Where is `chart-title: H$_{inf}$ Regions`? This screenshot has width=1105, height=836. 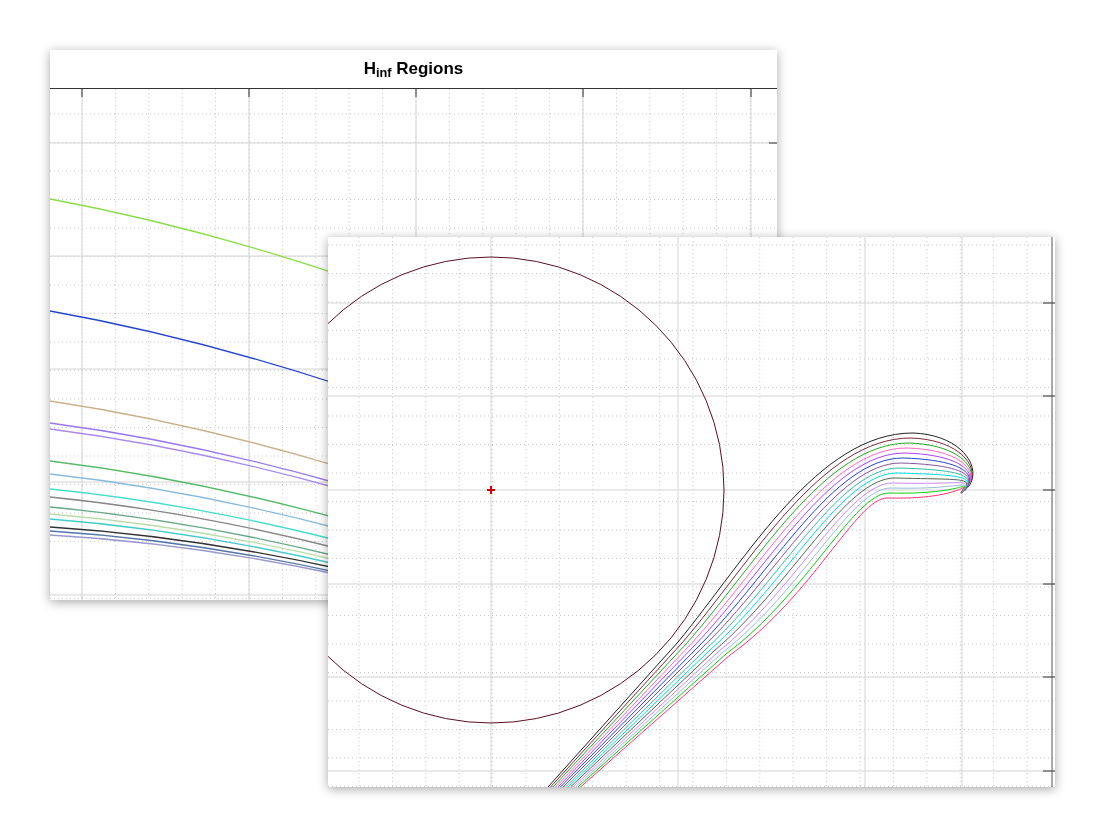 chart-title: H$_{inf}$ Regions is located at coordinates (413, 70).